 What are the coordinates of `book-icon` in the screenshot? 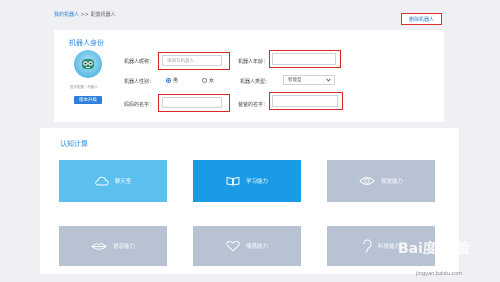 It's located at (233, 181).